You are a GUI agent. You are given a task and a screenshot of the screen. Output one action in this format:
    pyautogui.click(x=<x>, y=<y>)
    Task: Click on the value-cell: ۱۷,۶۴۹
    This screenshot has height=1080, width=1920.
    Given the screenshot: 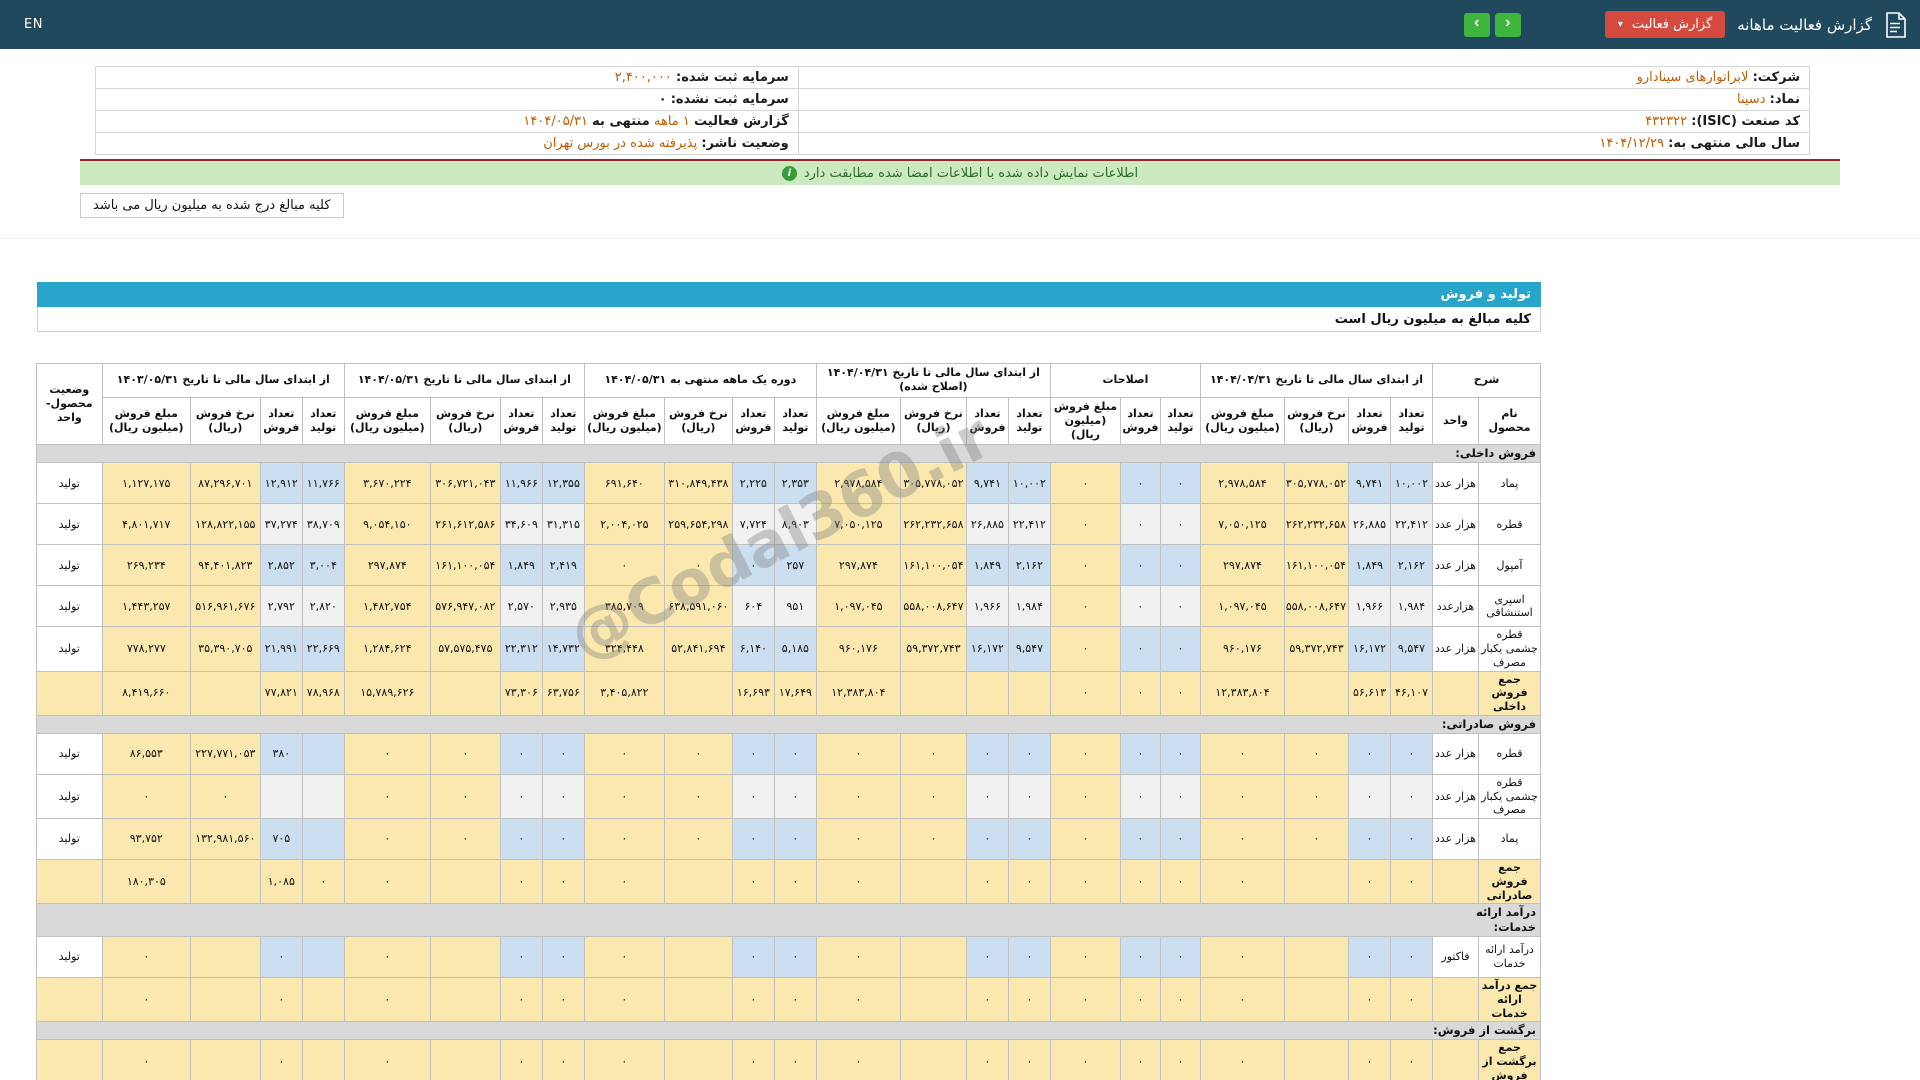 What is the action you would take?
    pyautogui.click(x=795, y=693)
    